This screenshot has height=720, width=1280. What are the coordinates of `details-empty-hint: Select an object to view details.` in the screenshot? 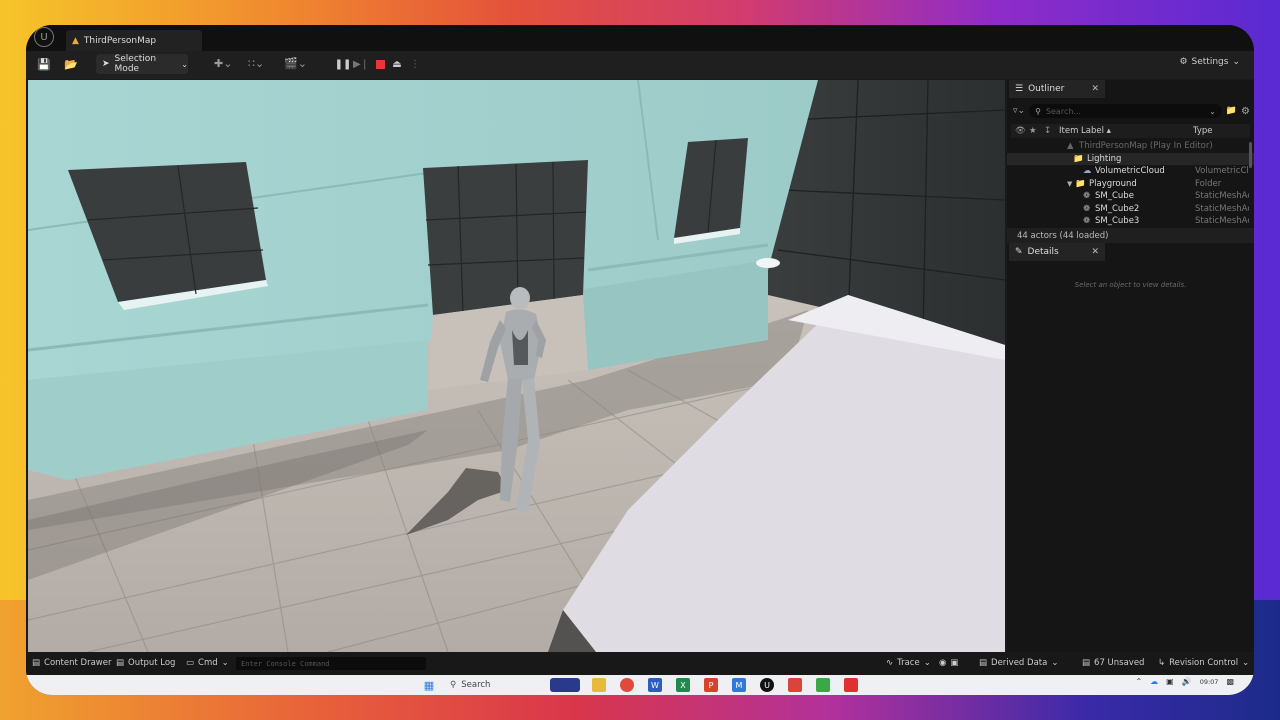 It's located at (1130, 285).